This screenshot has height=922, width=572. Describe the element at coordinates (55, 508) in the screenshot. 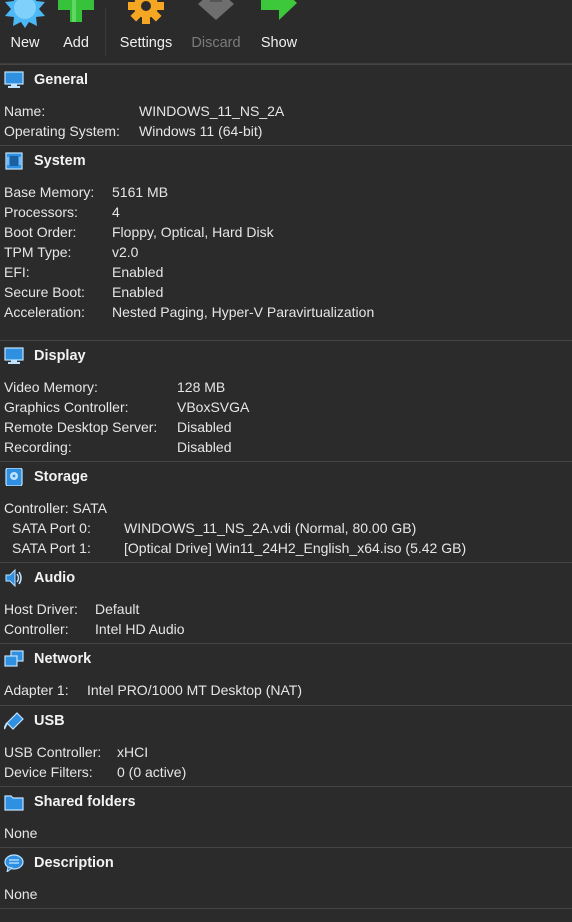

I see `storage-controller-label: Controller: SATA` at that location.